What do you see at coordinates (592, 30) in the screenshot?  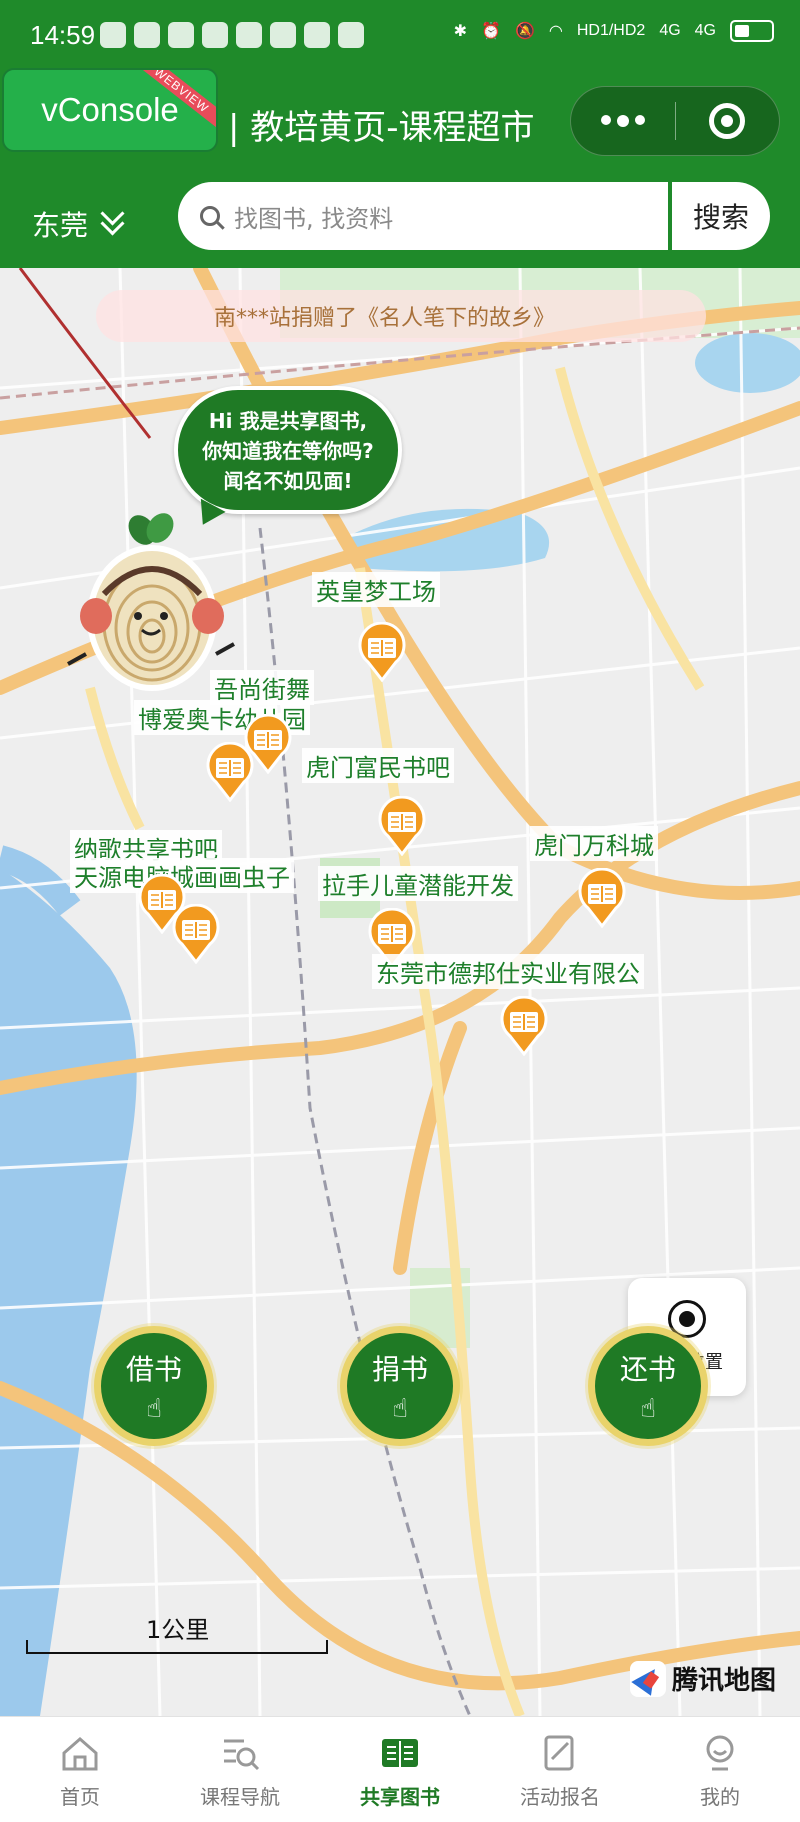 I see `hd1-label: HD1` at bounding box center [592, 30].